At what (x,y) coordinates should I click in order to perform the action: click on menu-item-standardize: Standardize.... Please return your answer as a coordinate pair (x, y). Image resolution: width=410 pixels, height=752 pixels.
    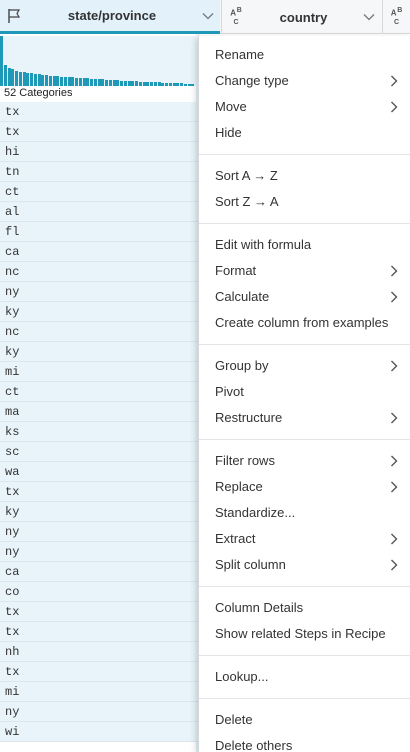
    Looking at the image, I should click on (304, 513).